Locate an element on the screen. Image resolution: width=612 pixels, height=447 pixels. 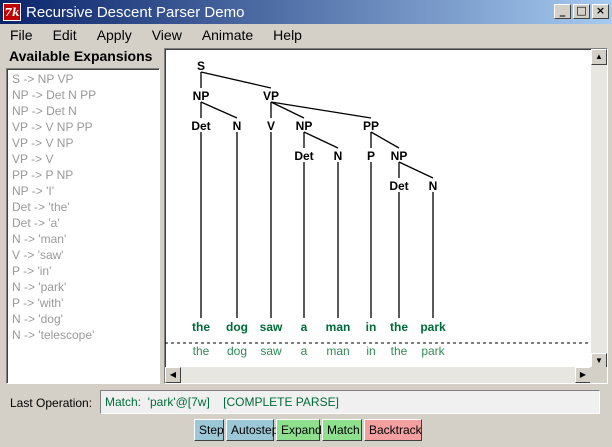
text-token: in is located at coordinates (370, 351).